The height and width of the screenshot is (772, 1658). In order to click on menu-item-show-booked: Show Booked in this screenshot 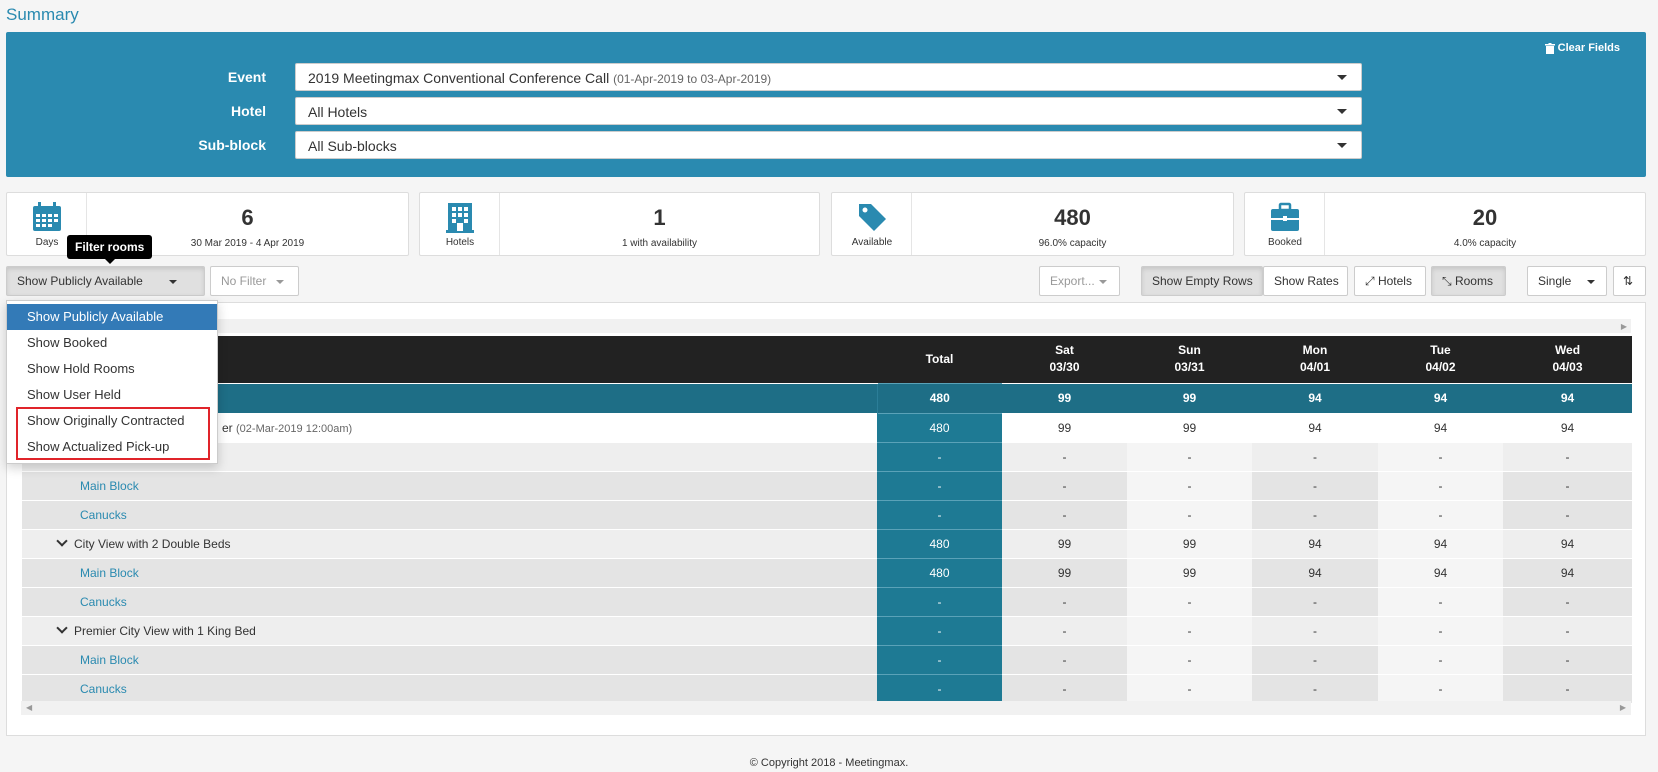, I will do `click(112, 343)`.